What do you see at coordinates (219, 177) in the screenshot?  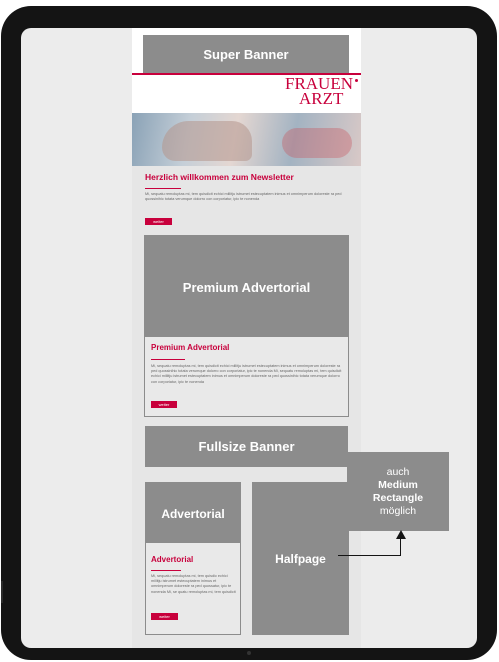 I see `welcome-title: Herzlich willkommen zum Newsletter` at bounding box center [219, 177].